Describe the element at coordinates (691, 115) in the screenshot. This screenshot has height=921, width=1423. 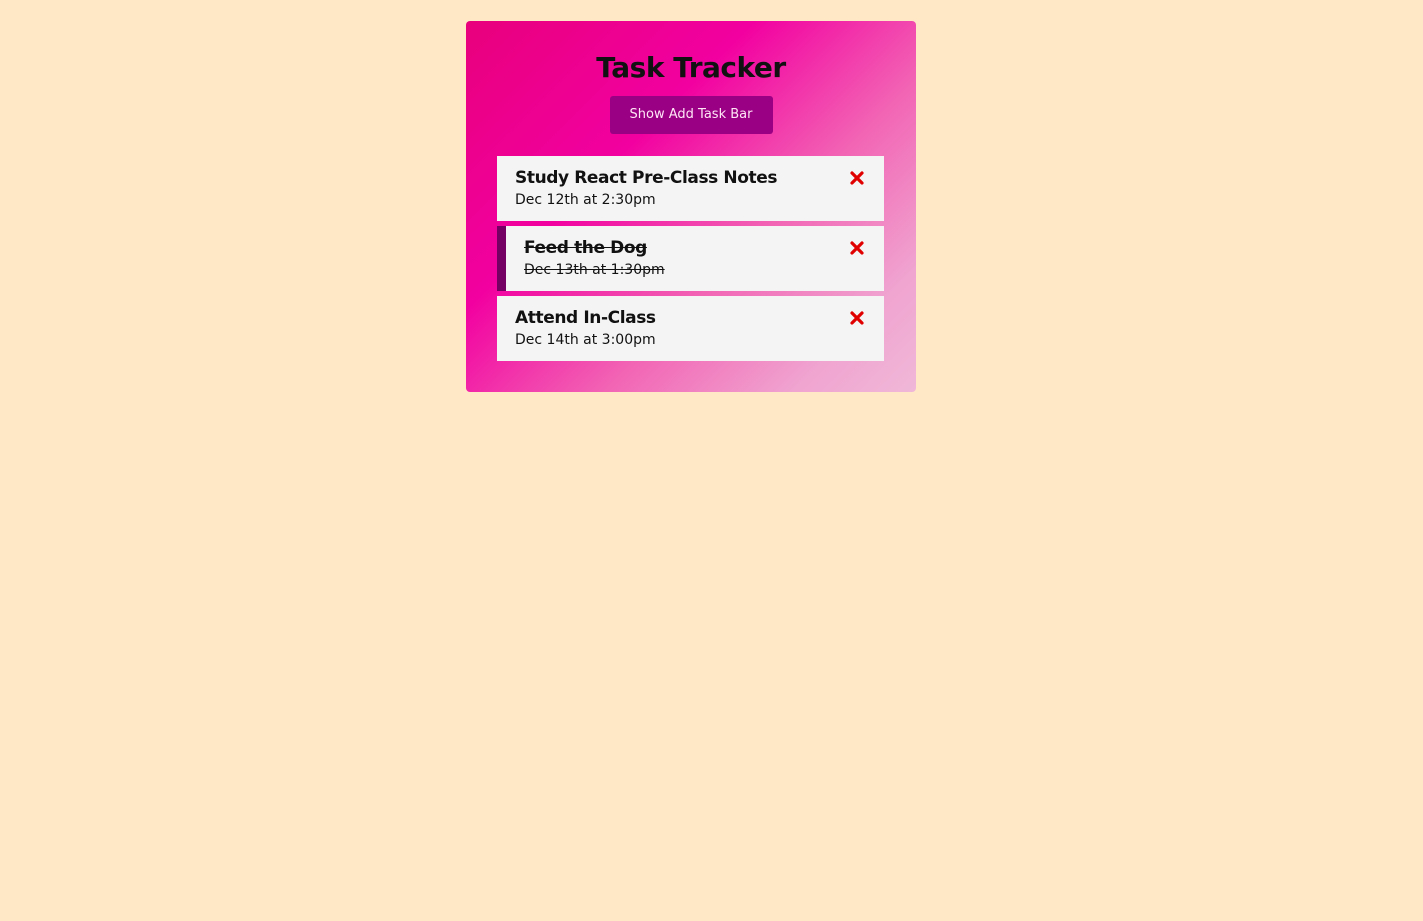
I see `show-add-task-bar-button: Show Add Task Bar` at that location.